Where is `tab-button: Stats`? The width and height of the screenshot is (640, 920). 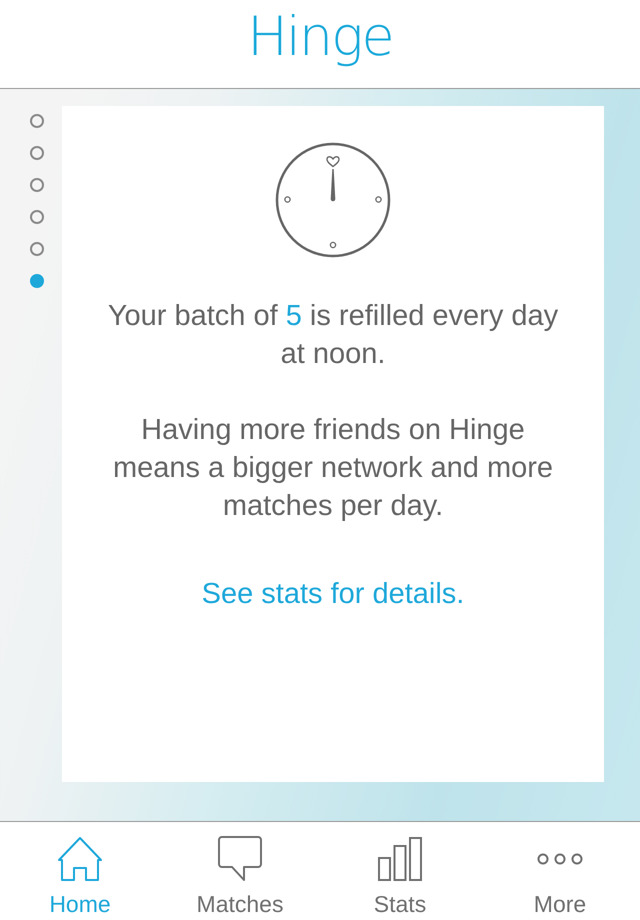 tab-button: Stats is located at coordinates (400, 871).